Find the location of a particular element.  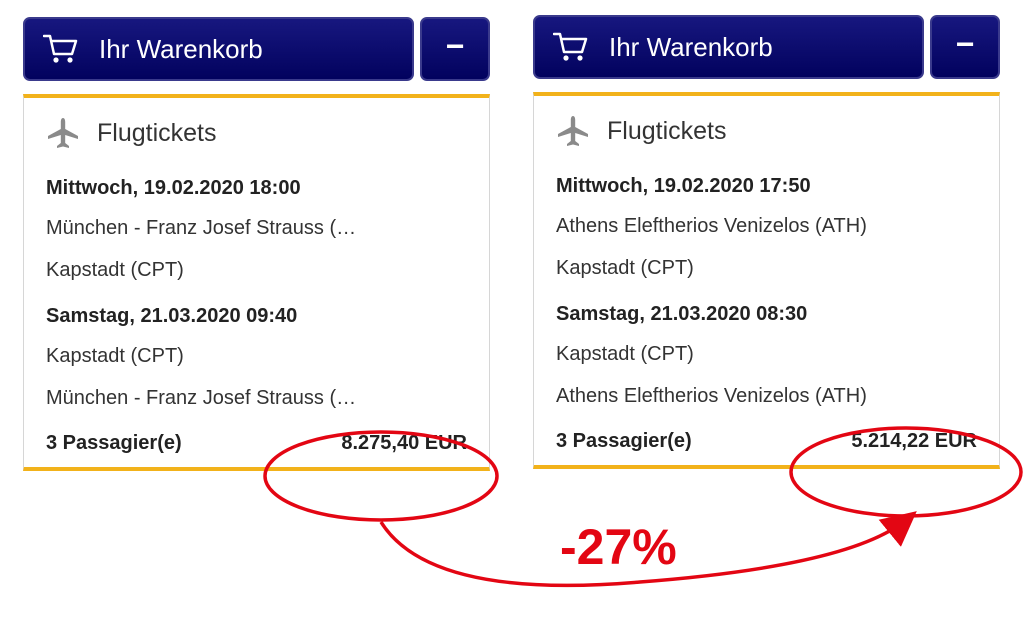

total-price: 5.214,22 EUR is located at coordinates (914, 441).